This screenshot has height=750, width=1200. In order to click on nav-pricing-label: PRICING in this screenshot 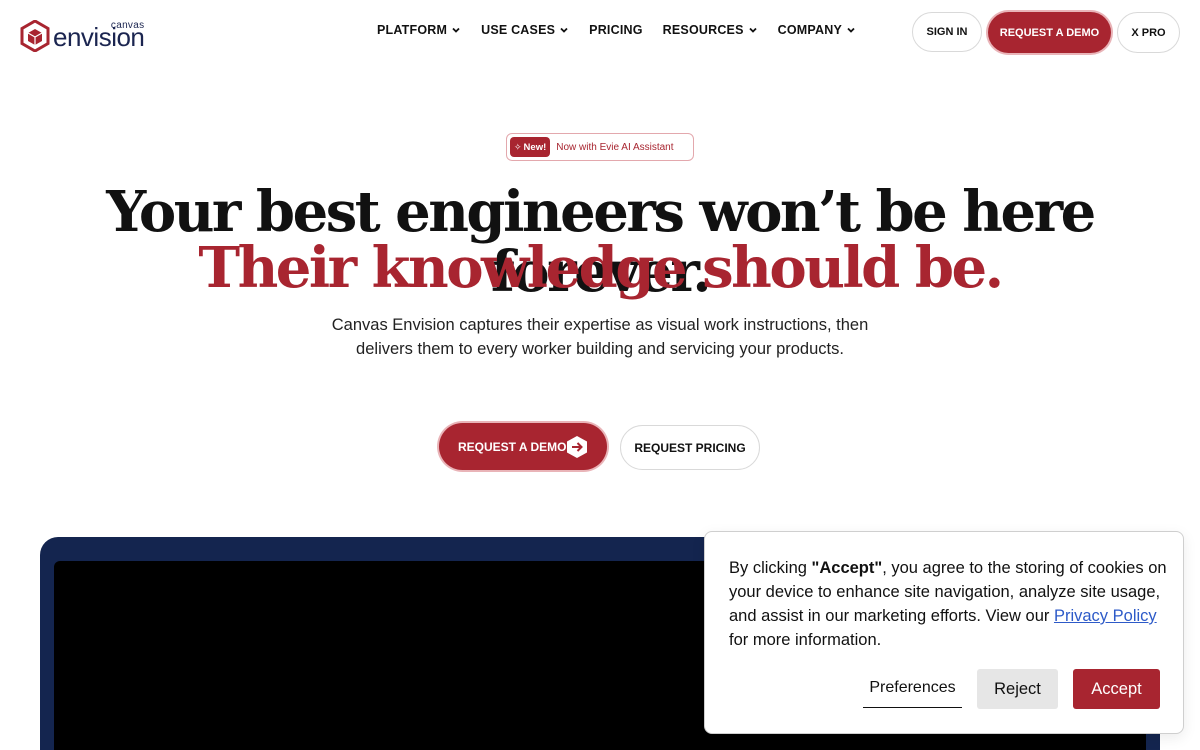, I will do `click(616, 30)`.